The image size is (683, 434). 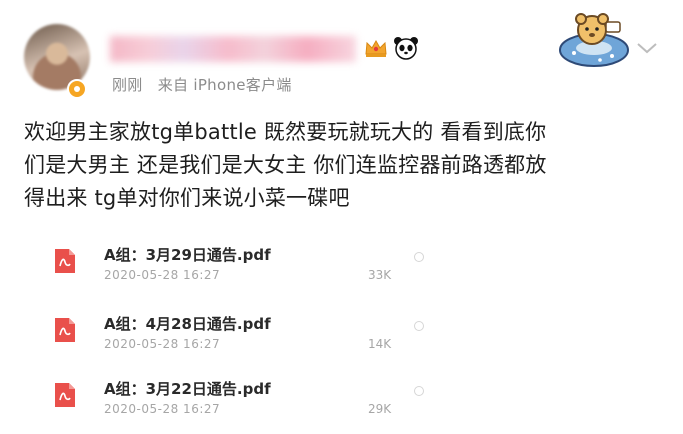 What do you see at coordinates (77, 89) in the screenshot?
I see `verified-badge-icon` at bounding box center [77, 89].